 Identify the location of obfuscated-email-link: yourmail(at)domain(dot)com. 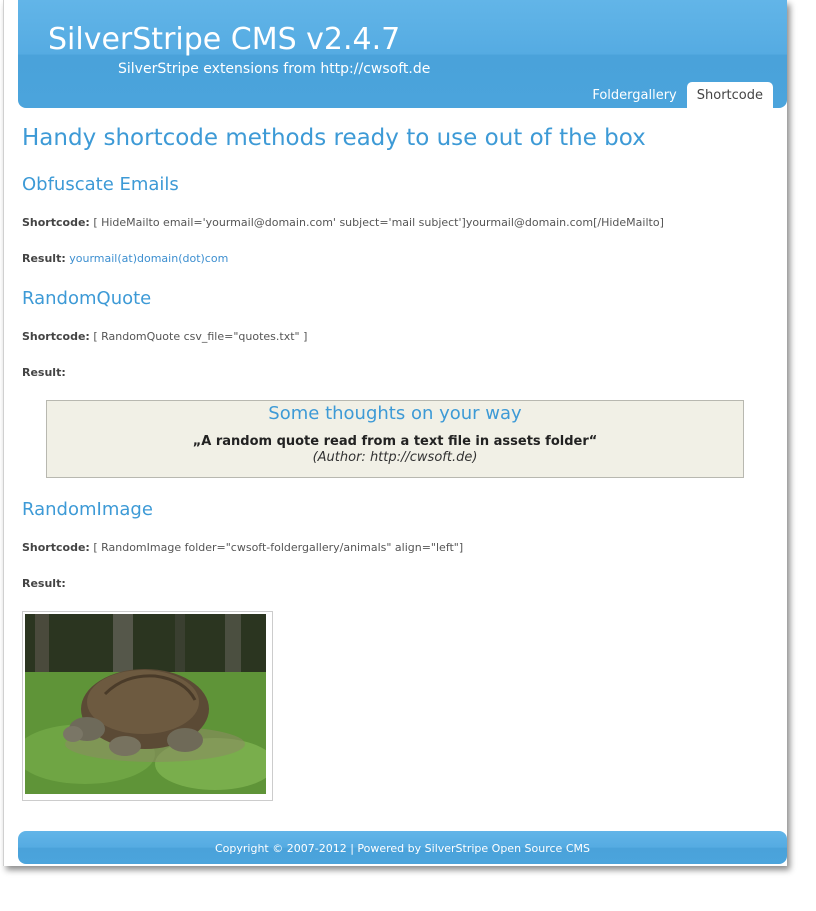
(148, 258).